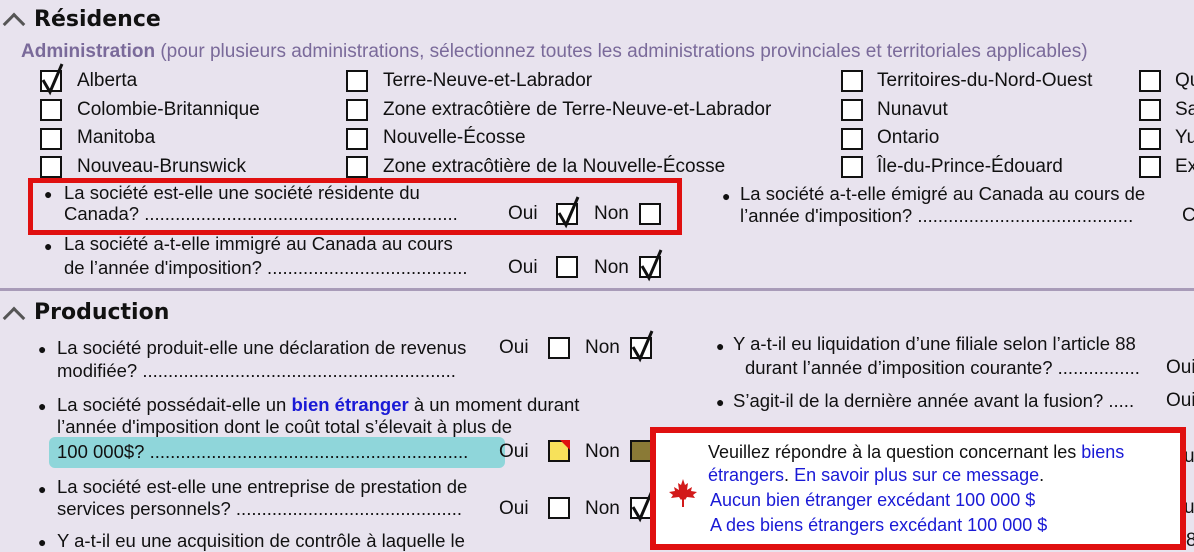  What do you see at coordinates (852, 167) in the screenshot?
I see `checkbox-ipe` at bounding box center [852, 167].